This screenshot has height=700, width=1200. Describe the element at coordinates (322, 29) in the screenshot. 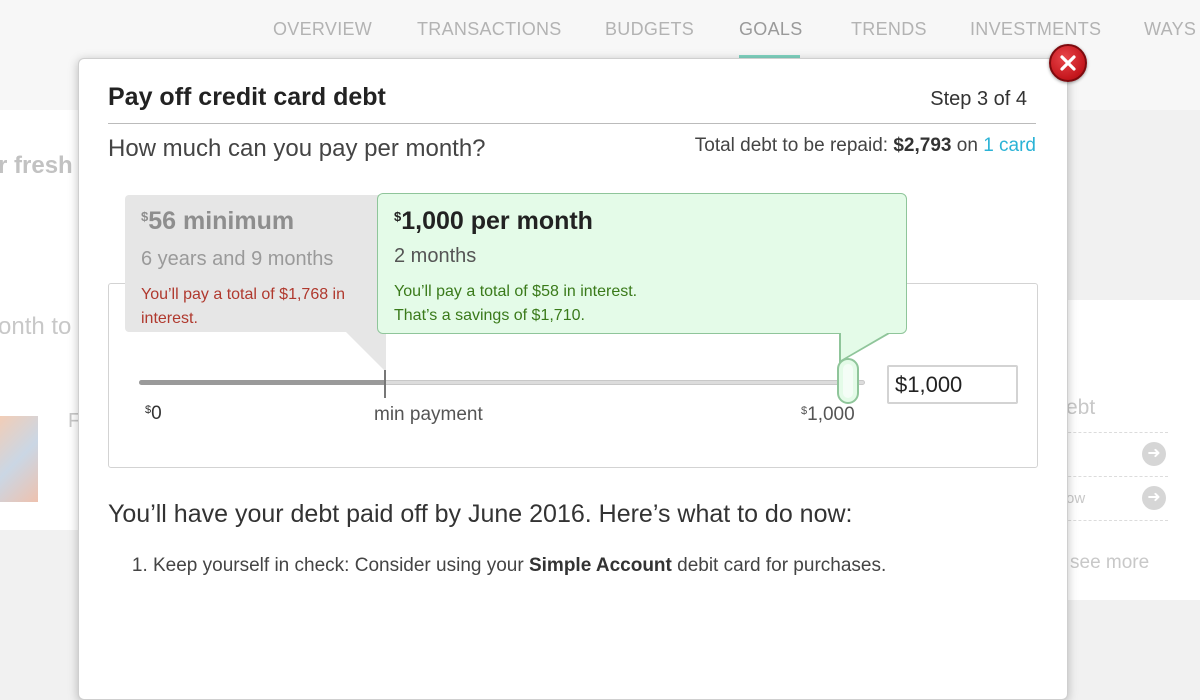

I see `nav-overview: OVERVIEW` at that location.